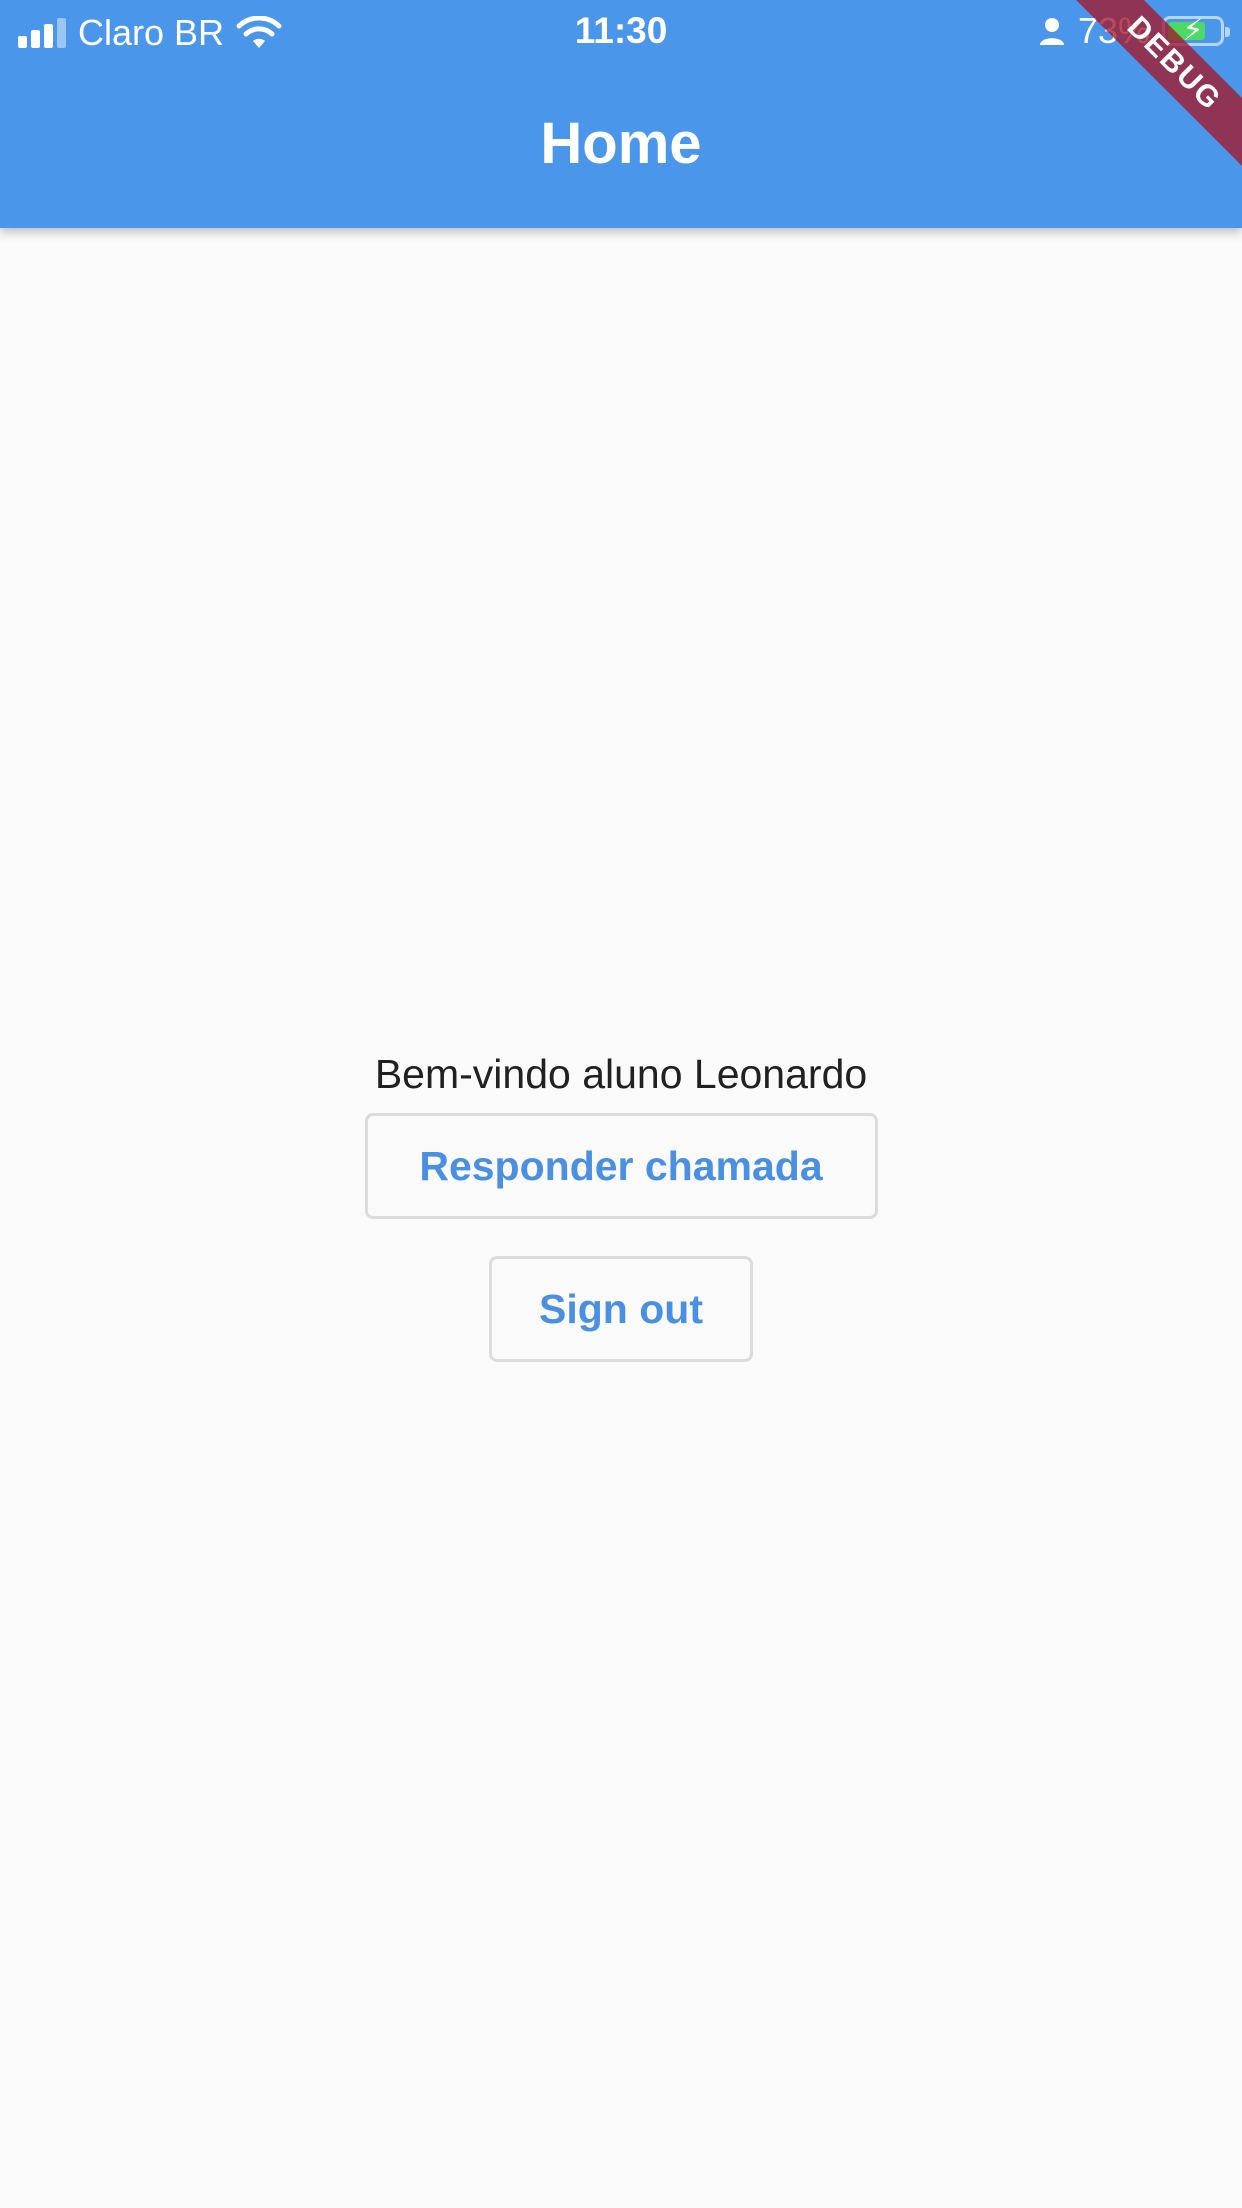 The width and height of the screenshot is (1242, 2208). What do you see at coordinates (621, 1309) in the screenshot?
I see `sign-out-button: Sign out` at bounding box center [621, 1309].